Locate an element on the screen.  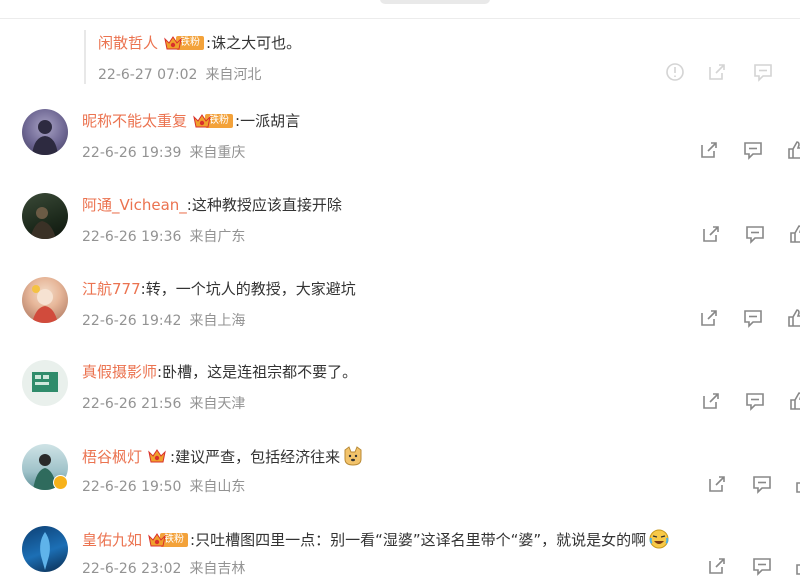
comment-item: 梧谷枫灯:建议严查，包括经济往来 22-6-26 19:50 来自山东 is located at coordinates (400, 482).